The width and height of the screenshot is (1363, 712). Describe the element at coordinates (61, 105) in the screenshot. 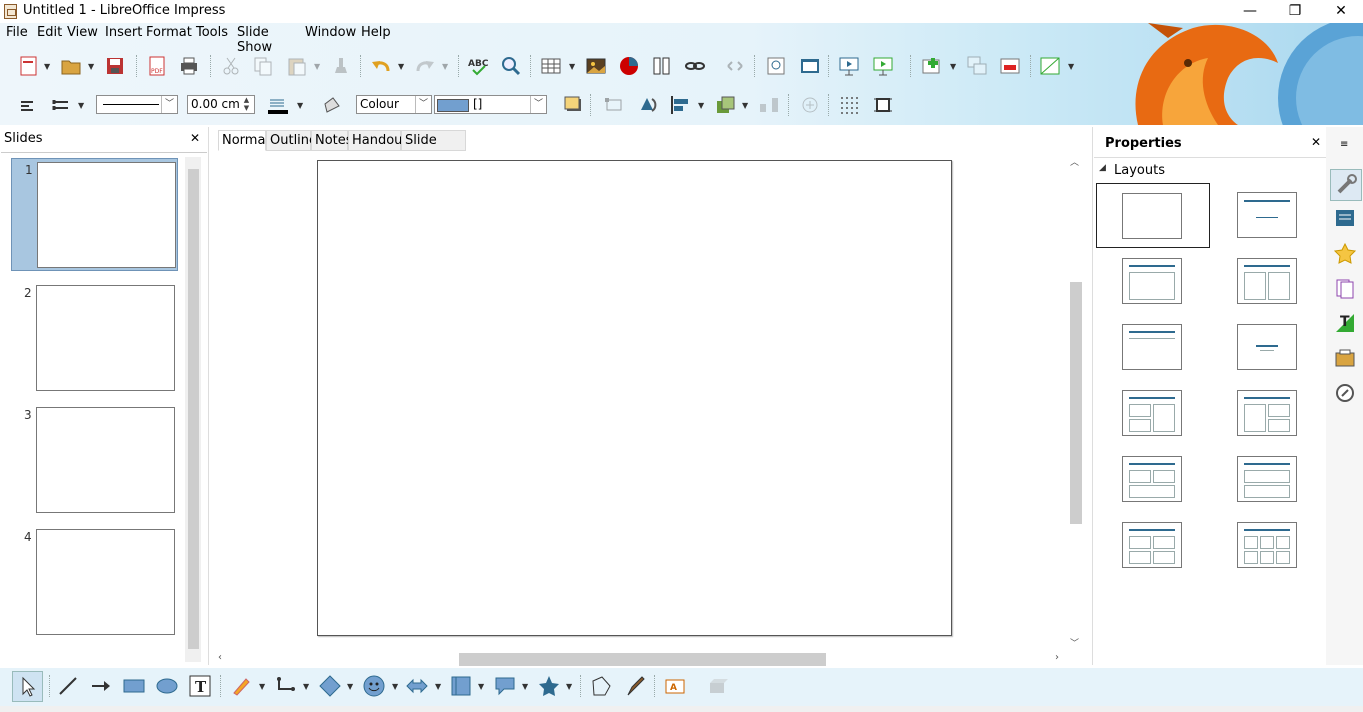

I see `arrow-style-icon` at that location.